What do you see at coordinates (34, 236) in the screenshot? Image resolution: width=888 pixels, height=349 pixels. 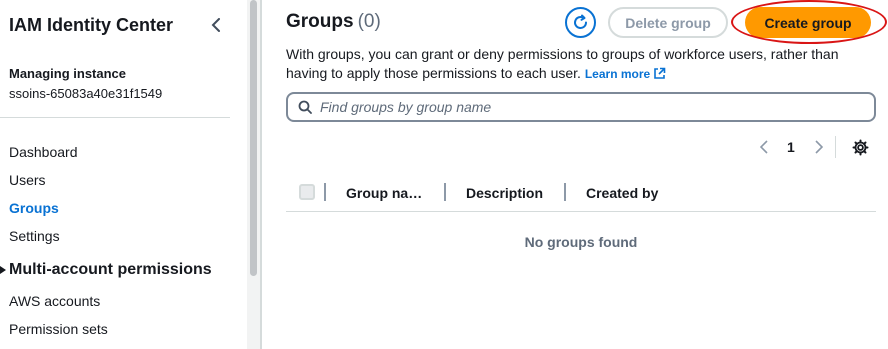 I see `sidebar-item-settings: Settings` at bounding box center [34, 236].